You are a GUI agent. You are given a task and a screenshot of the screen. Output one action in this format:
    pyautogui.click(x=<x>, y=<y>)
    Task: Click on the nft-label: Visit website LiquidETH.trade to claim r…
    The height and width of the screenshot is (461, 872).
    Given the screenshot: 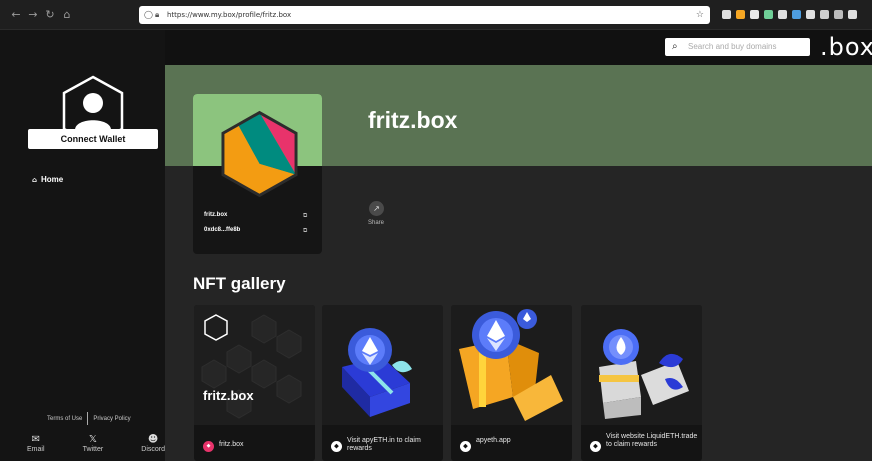 What is the action you would take?
    pyautogui.click(x=652, y=440)
    